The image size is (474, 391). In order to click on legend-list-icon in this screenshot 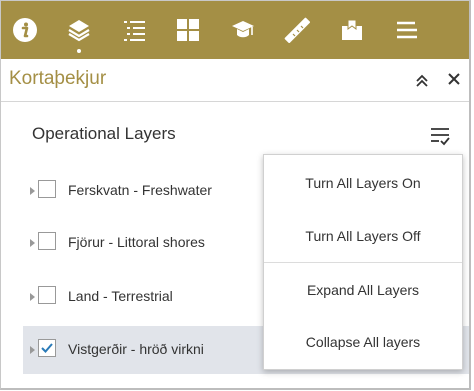, I will do `click(134, 30)`.